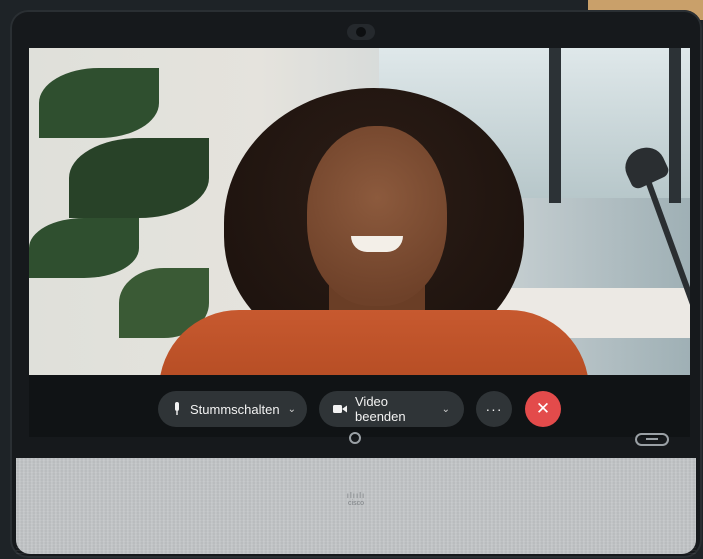 The height and width of the screenshot is (559, 703). I want to click on person-shirt, so click(374, 342).